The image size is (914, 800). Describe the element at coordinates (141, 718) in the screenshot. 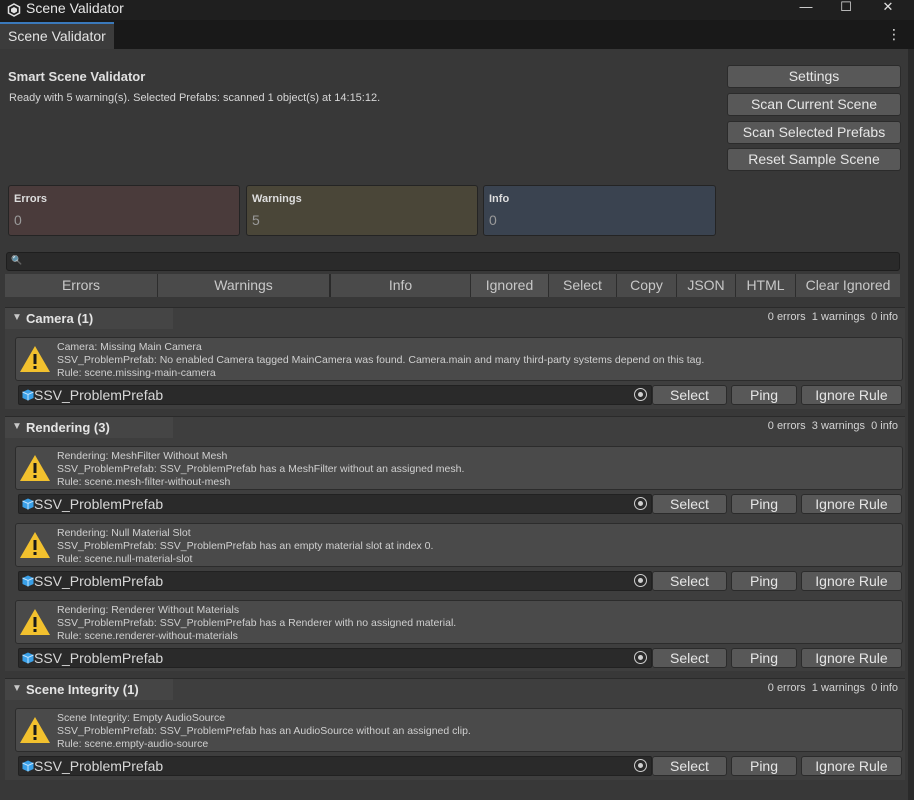

I see `issue-title: Scene Integrity: Empty AudioSource` at that location.